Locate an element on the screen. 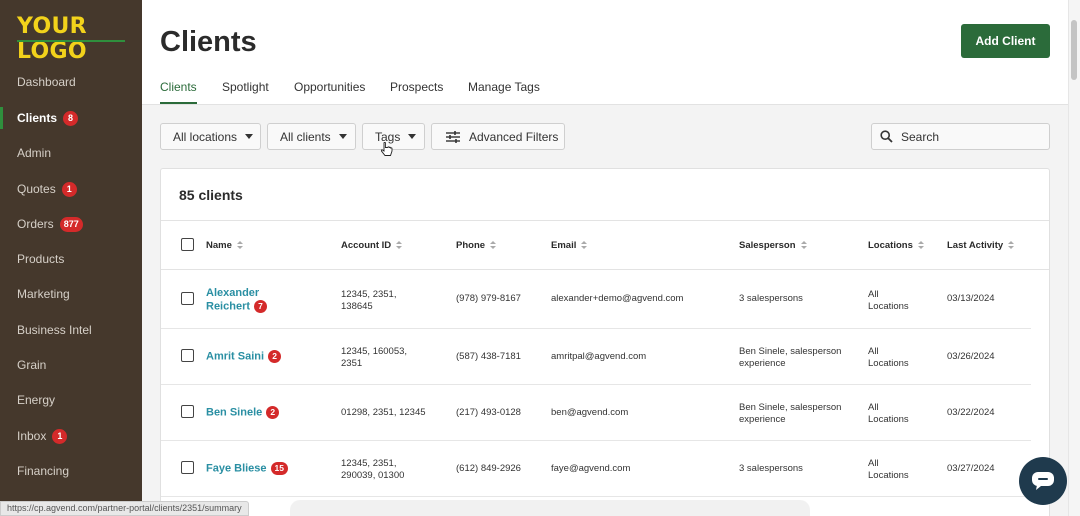 The image size is (1080, 516). salesperson-text: 3 salespersons is located at coordinates (771, 298).